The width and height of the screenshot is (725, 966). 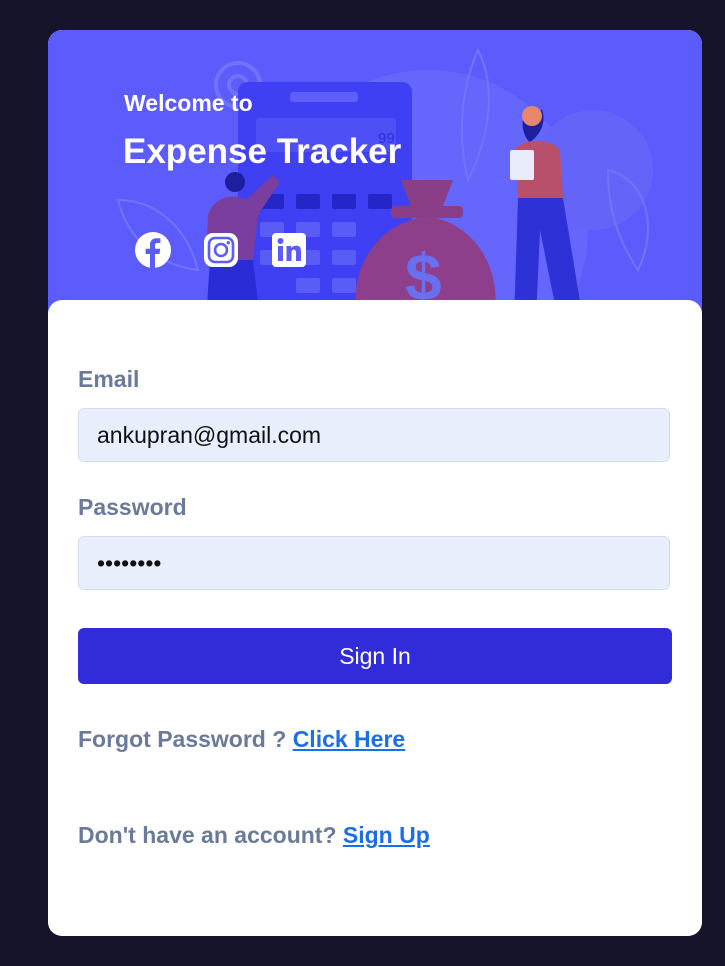 I want to click on signup-text: Don't have an account?, so click(x=210, y=835).